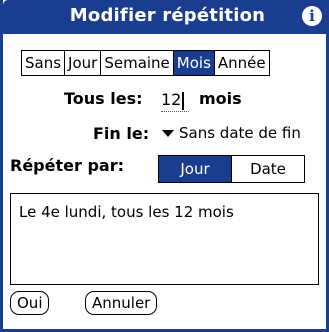  Describe the element at coordinates (220, 98) in the screenshot. I see `interval-unit: mois` at that location.